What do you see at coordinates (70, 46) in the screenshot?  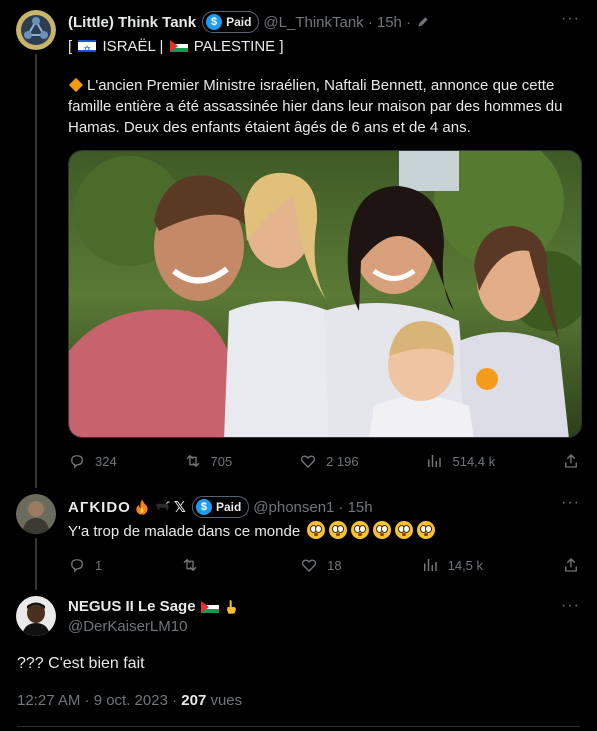 I see `bracket-open: [` at bounding box center [70, 46].